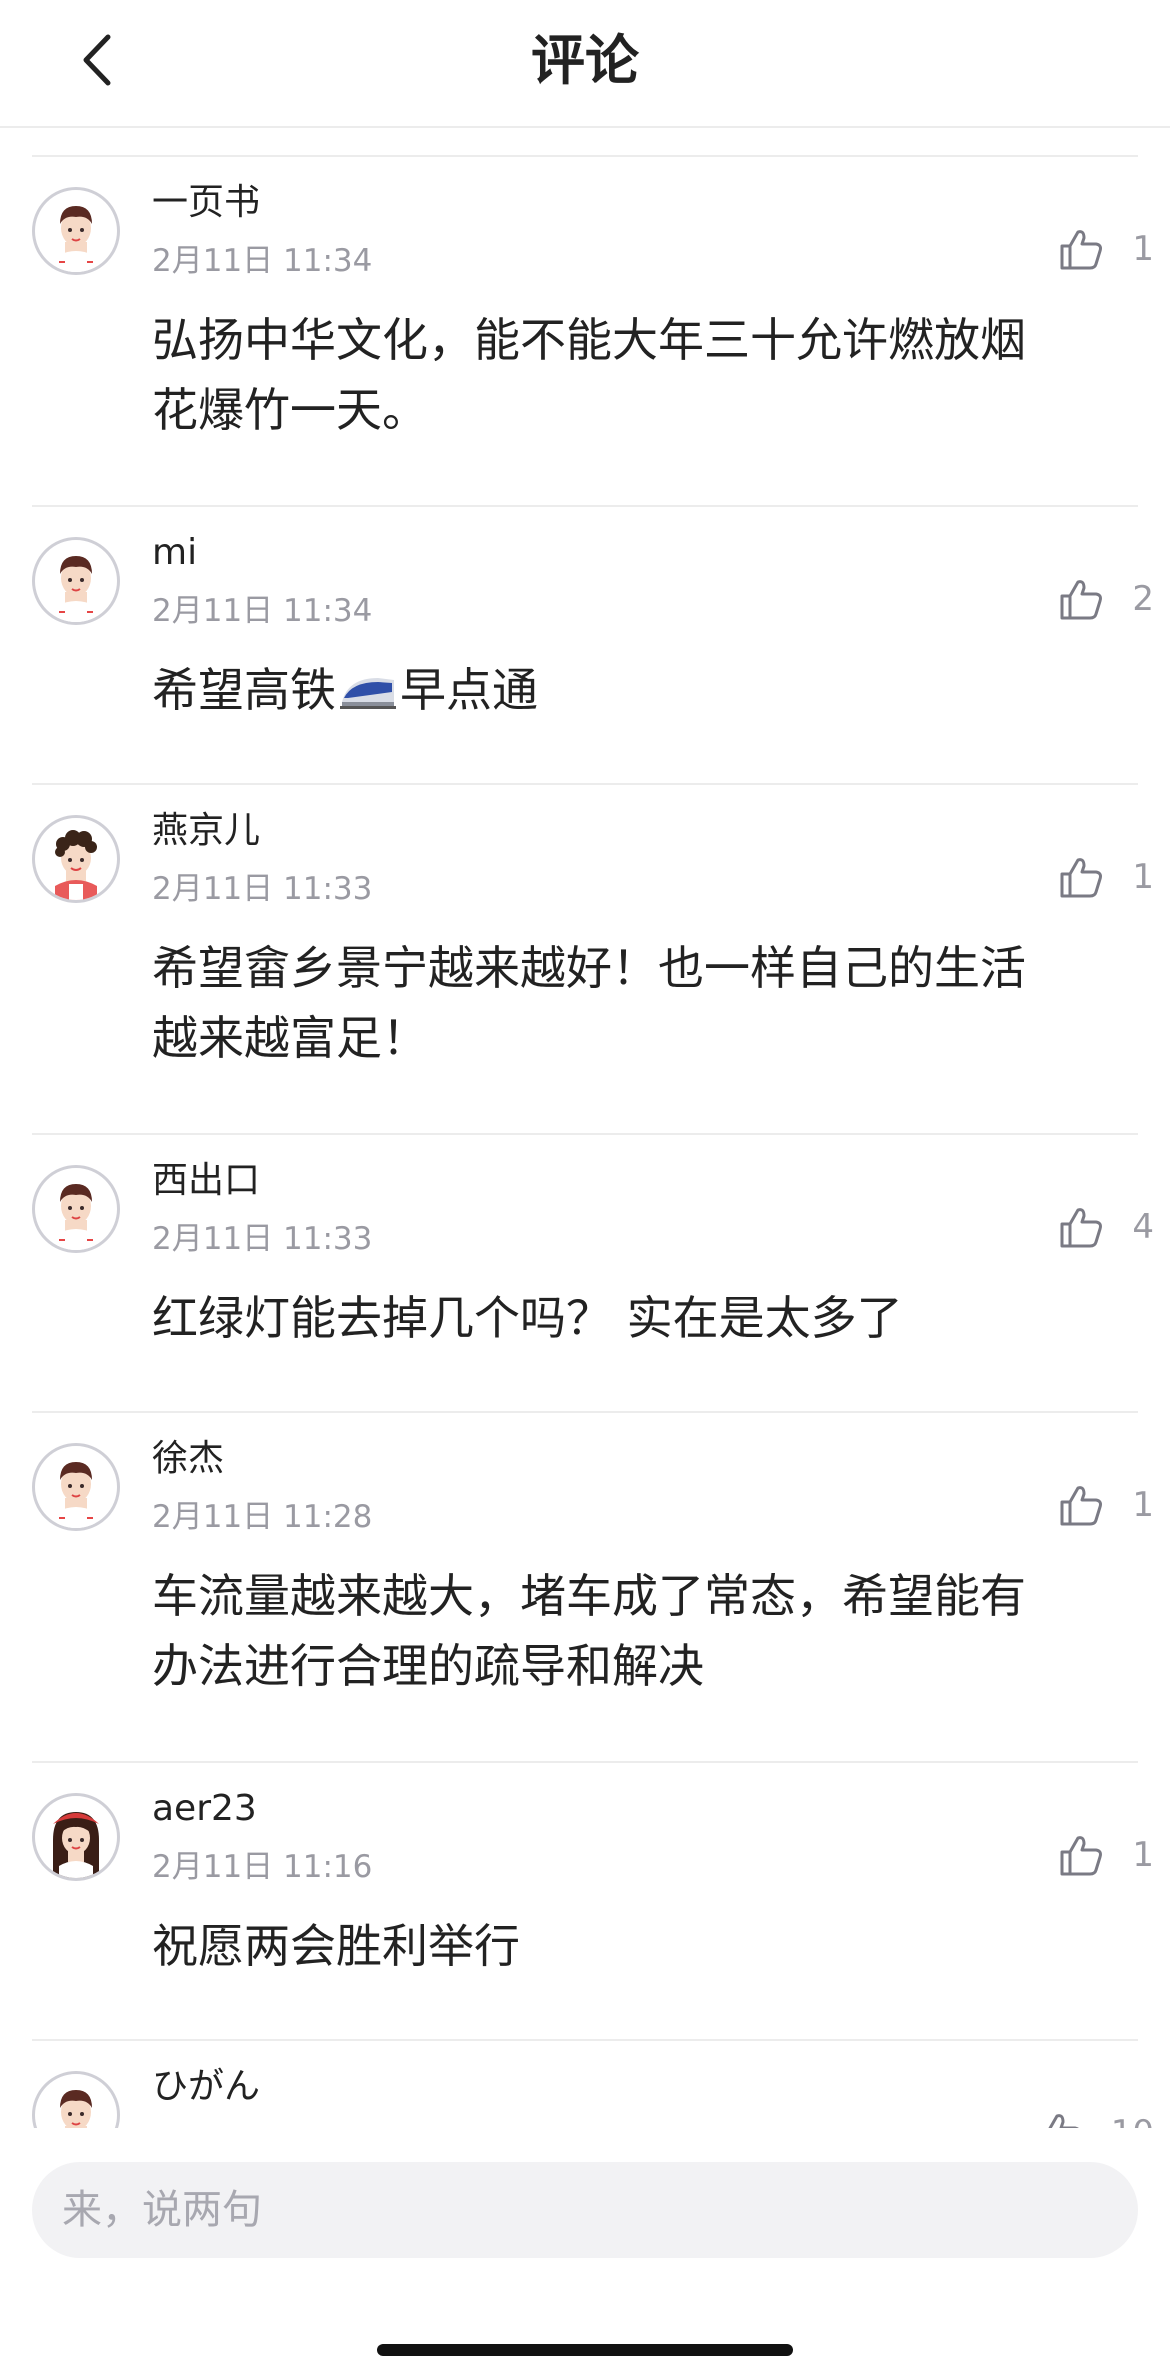 The image size is (1170, 2356). Describe the element at coordinates (188, 1459) in the screenshot. I see `username: 徐杰` at that location.